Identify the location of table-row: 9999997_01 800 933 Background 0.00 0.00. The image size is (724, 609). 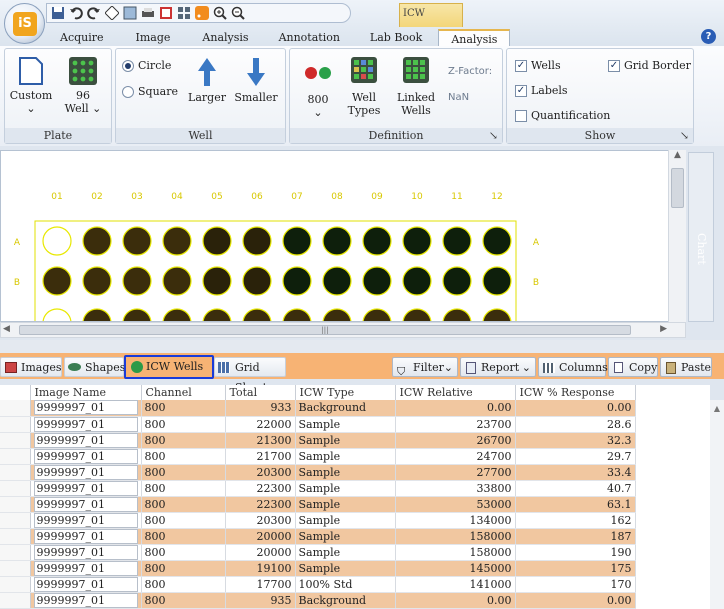
(318, 408).